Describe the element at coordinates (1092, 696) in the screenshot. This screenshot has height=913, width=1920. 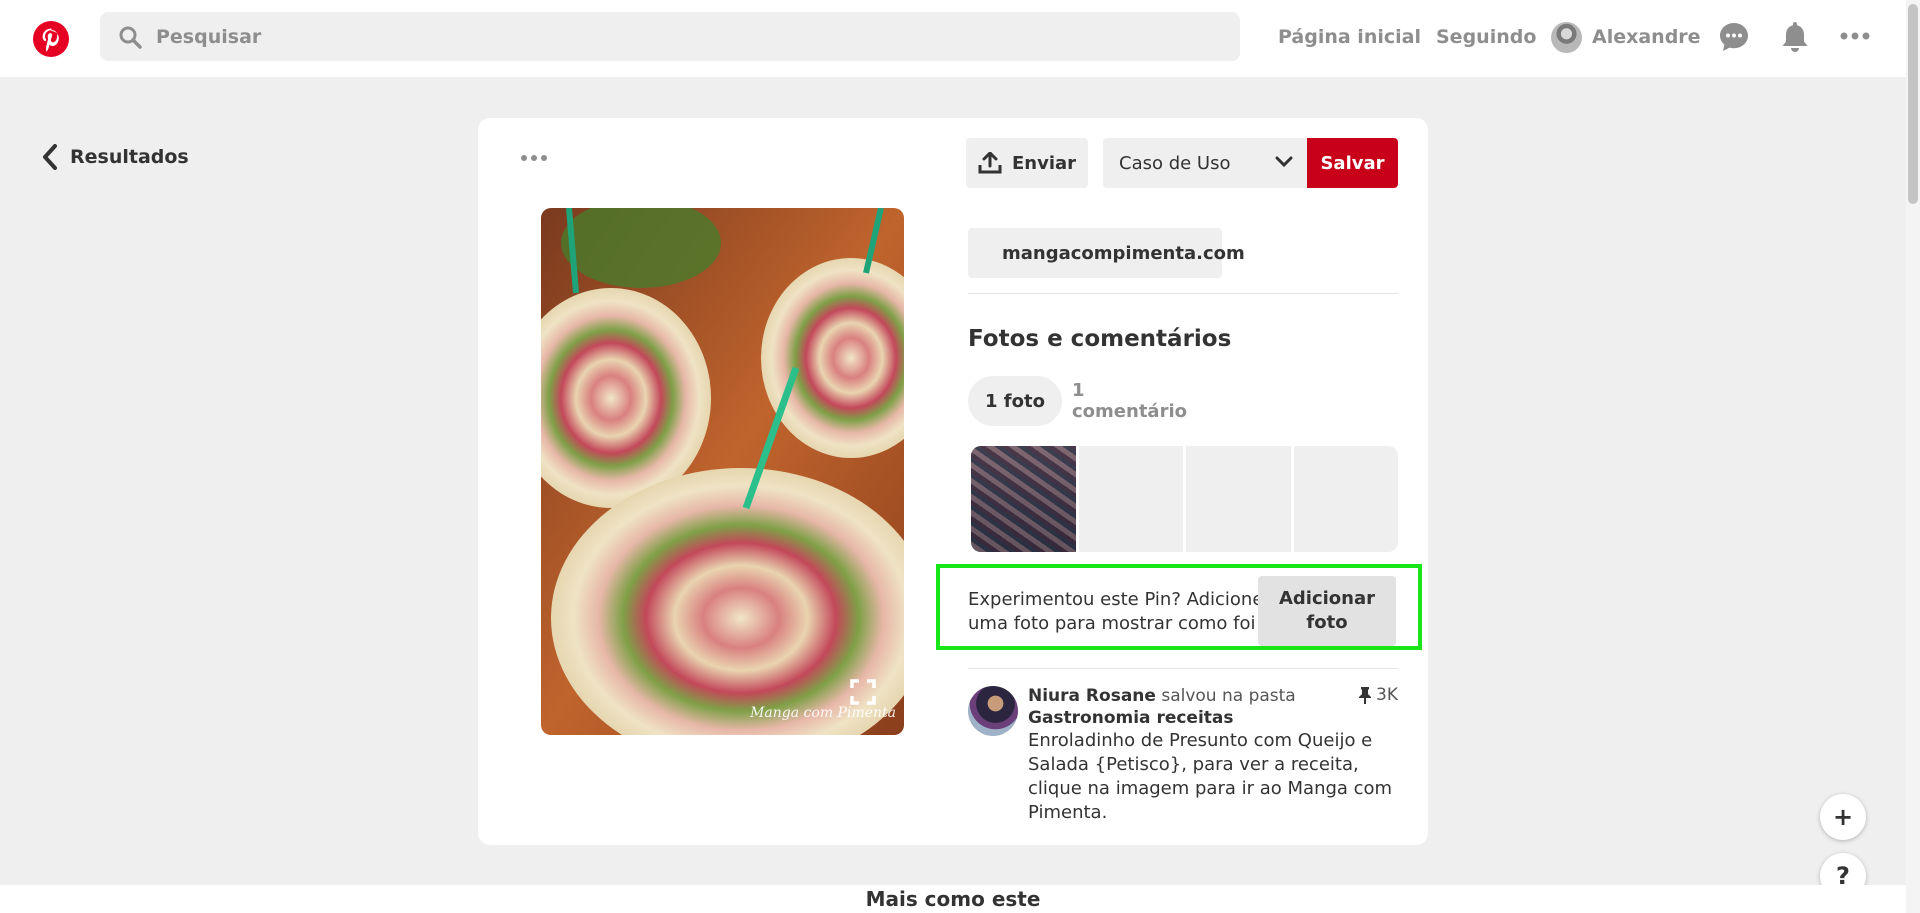
I see `saver-name-link: Niura Rosane` at that location.